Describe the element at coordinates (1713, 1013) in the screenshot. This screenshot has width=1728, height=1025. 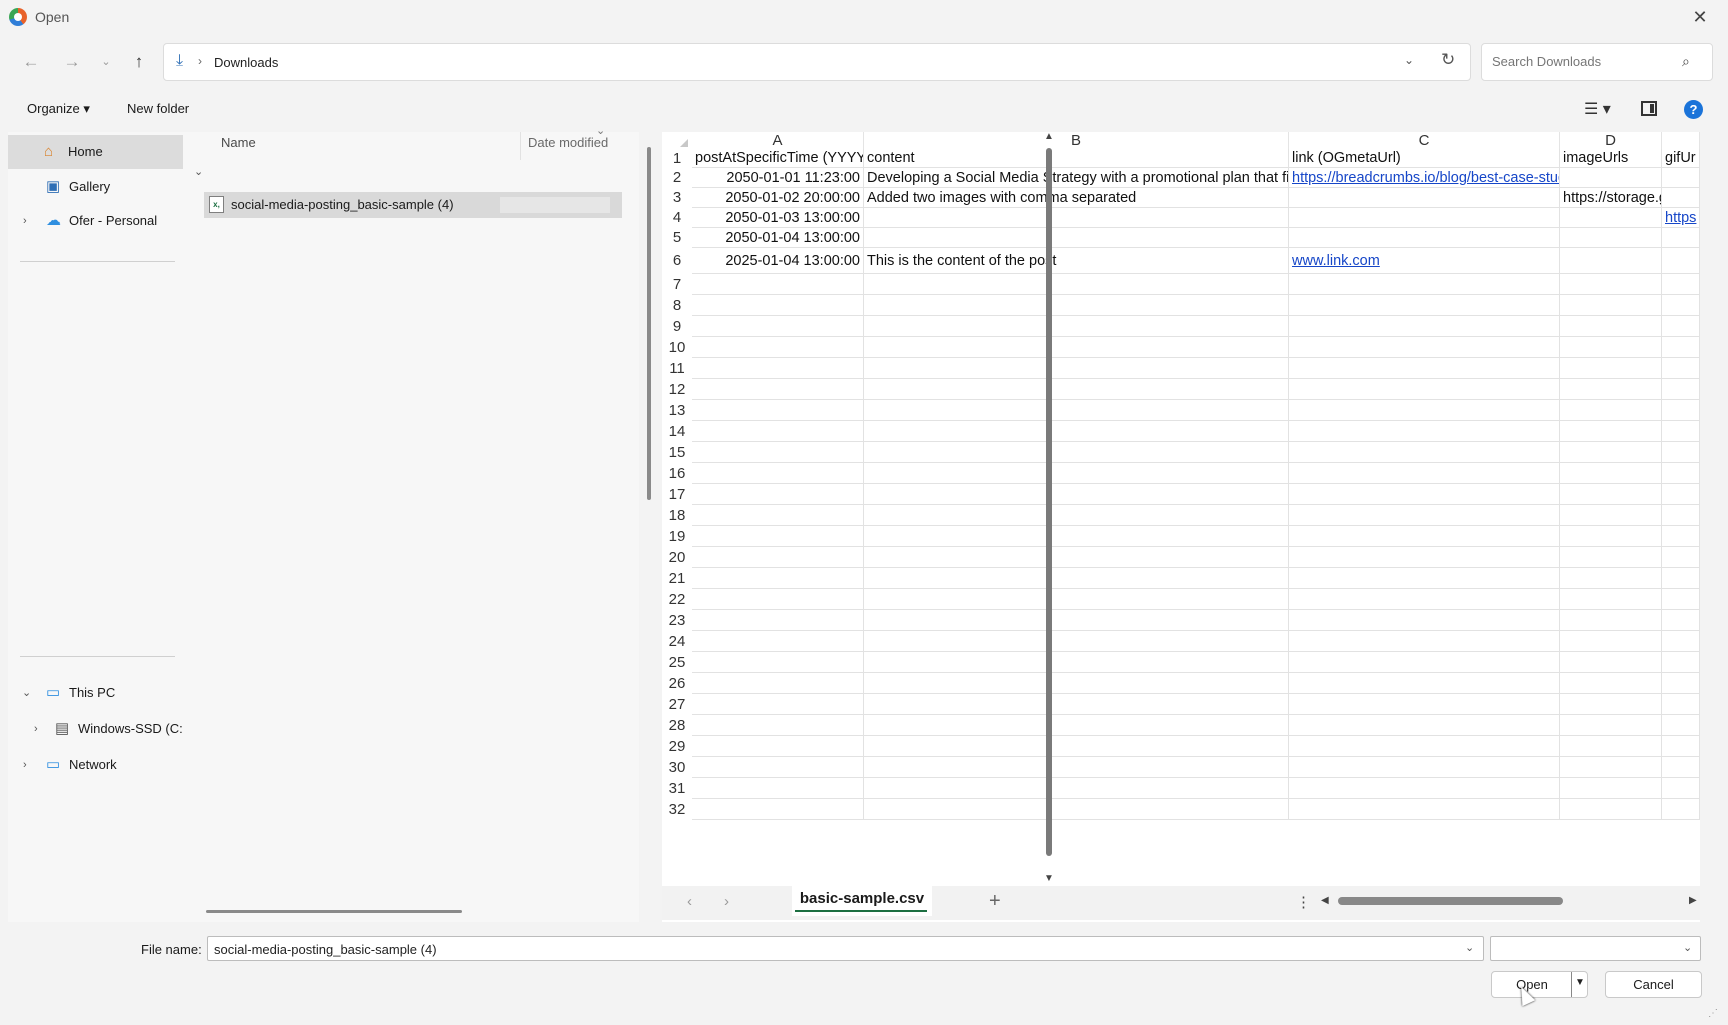
I see `resize-grip-icon: ⋰` at that location.